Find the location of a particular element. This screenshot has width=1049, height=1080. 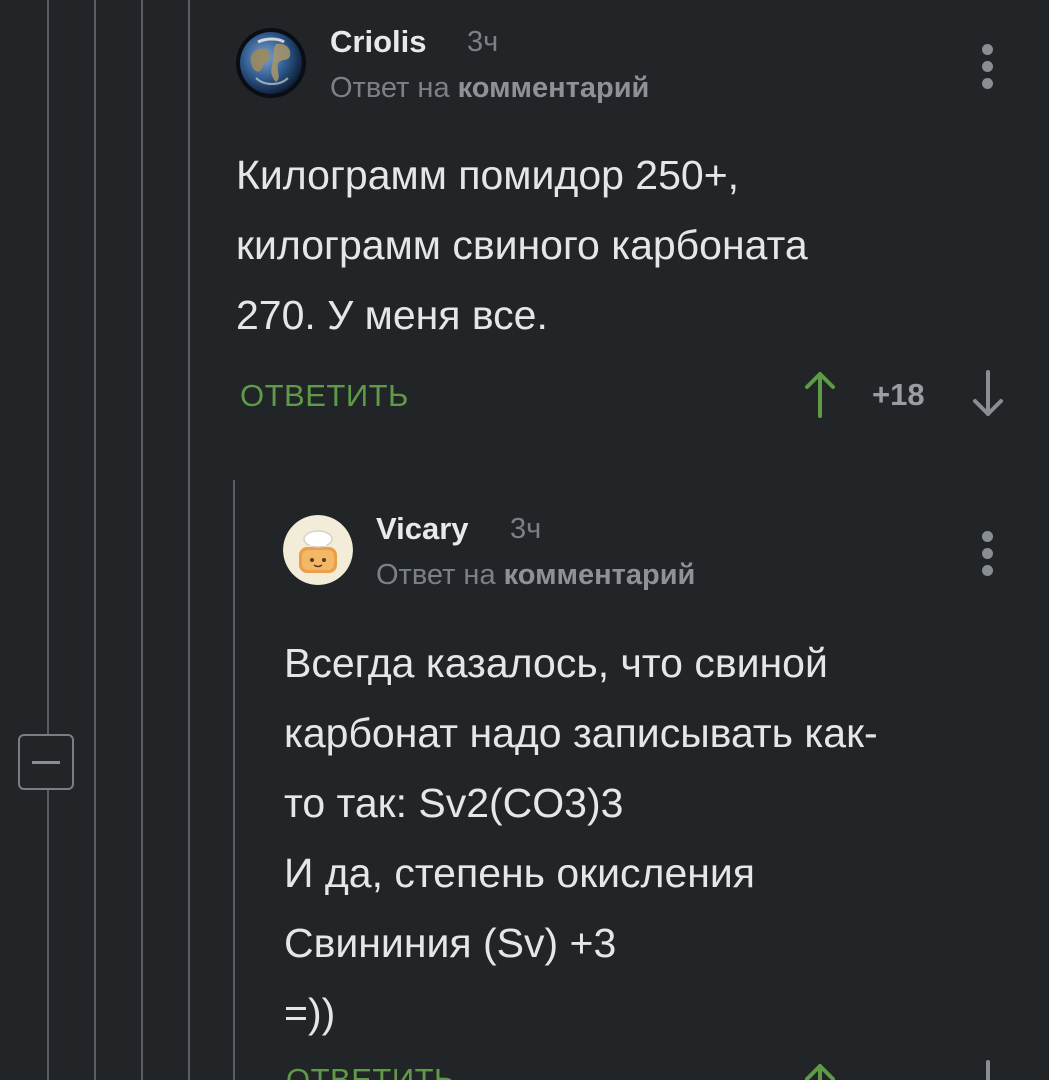

reply-to-info: Ответ на комментарий is located at coordinates (535, 575).